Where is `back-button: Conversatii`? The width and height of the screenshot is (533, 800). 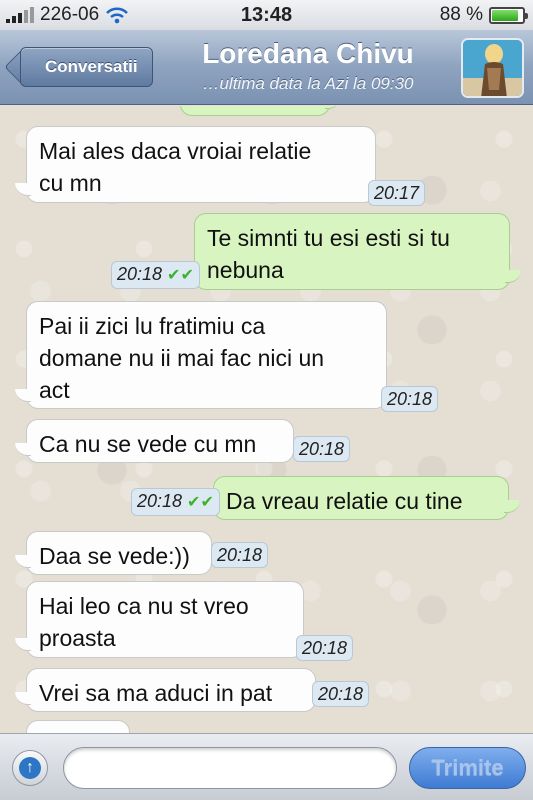
back-button: Conversatii is located at coordinates (86, 67).